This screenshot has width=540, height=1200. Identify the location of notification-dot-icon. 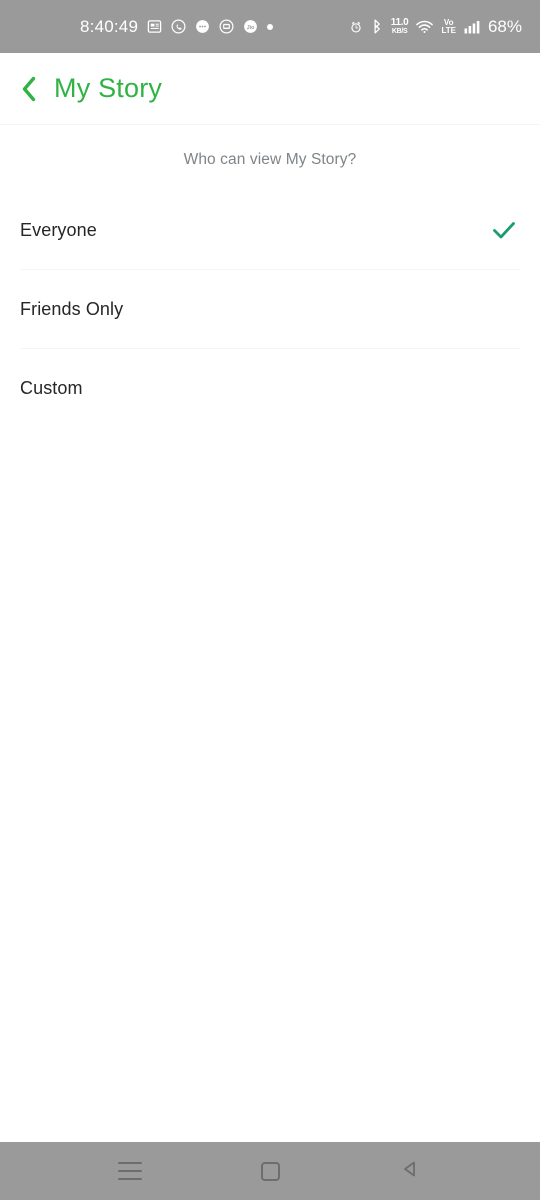
(270, 26).